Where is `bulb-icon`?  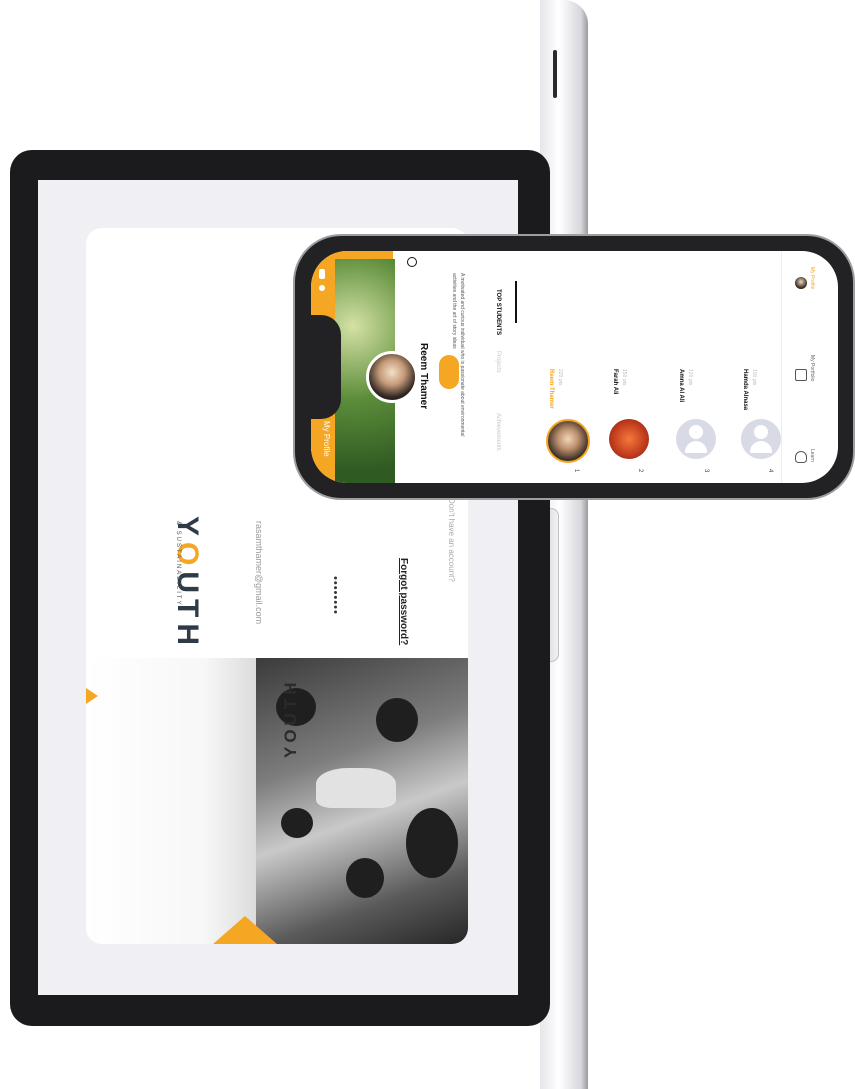
bulb-icon is located at coordinates (801, 457).